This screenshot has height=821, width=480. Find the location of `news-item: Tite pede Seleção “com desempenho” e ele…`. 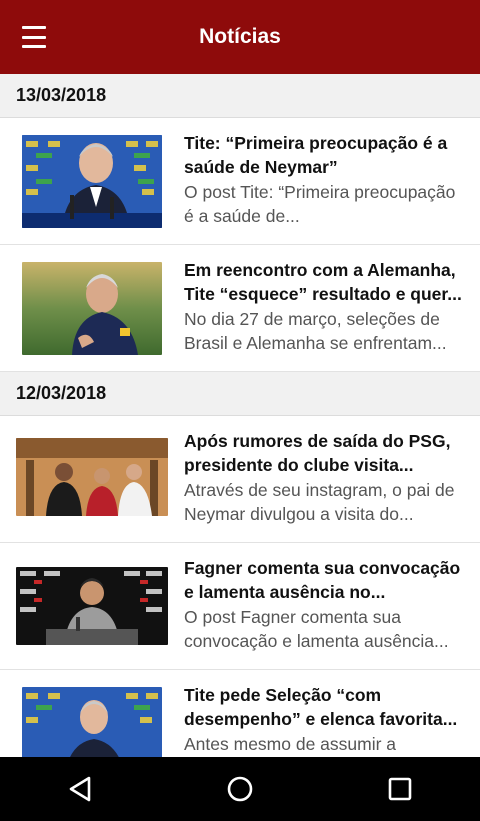

news-item: Tite pede Seleção “com desempenho” e ele… is located at coordinates (240, 713).